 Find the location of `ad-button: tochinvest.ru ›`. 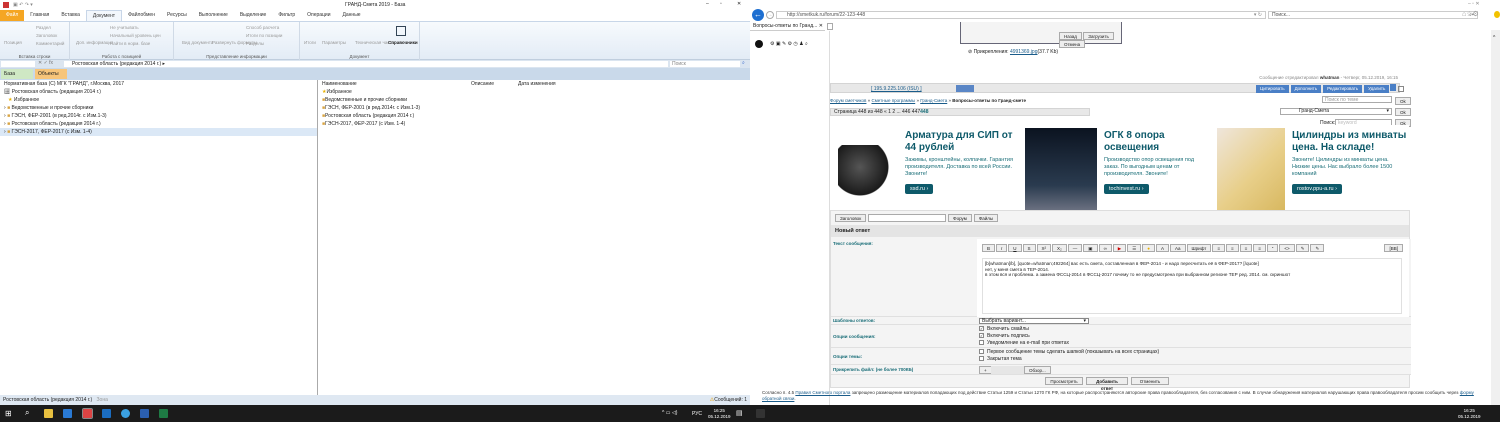

ad-button: tochinvest.ru › is located at coordinates (1126, 189).